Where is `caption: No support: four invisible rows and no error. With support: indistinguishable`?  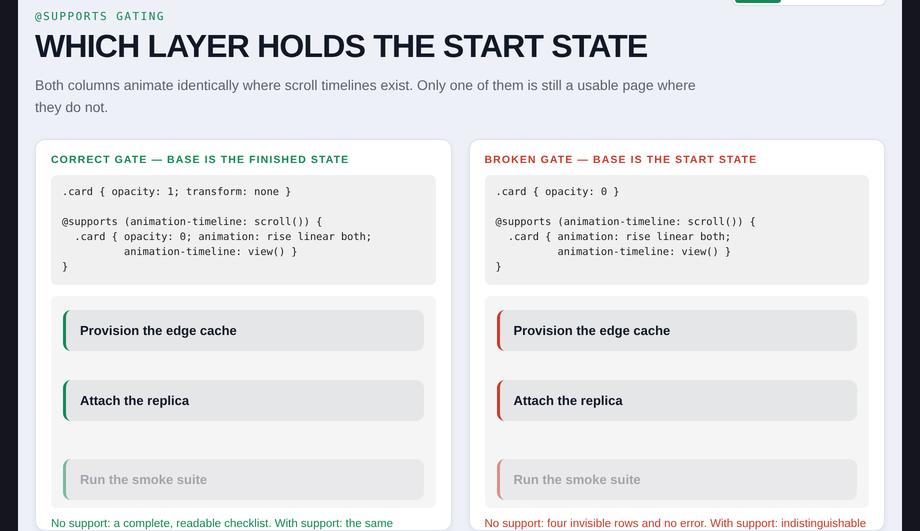
caption: No support: four invisible rows and no error. With support: indistinguishable is located at coordinates (676, 524).